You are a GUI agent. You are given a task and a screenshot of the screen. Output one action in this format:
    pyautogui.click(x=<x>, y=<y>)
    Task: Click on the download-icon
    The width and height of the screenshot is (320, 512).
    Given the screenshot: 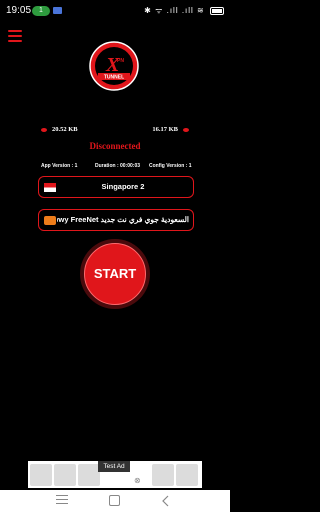 What is the action you would take?
    pyautogui.click(x=44, y=129)
    